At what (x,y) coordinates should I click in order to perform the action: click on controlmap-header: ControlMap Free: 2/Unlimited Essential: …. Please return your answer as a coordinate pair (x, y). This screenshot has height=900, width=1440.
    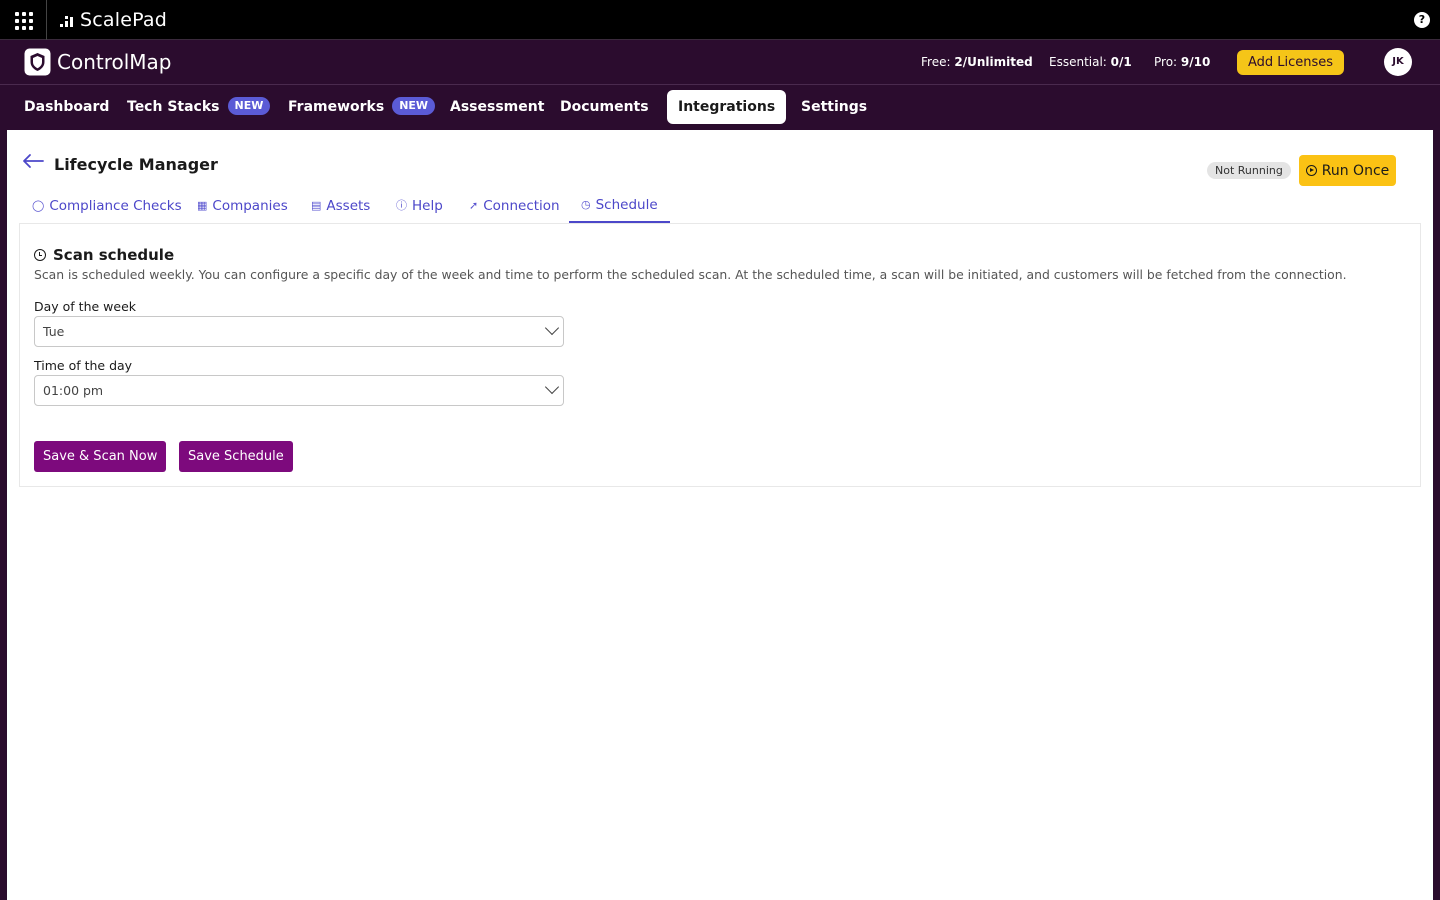
    Looking at the image, I should click on (720, 63).